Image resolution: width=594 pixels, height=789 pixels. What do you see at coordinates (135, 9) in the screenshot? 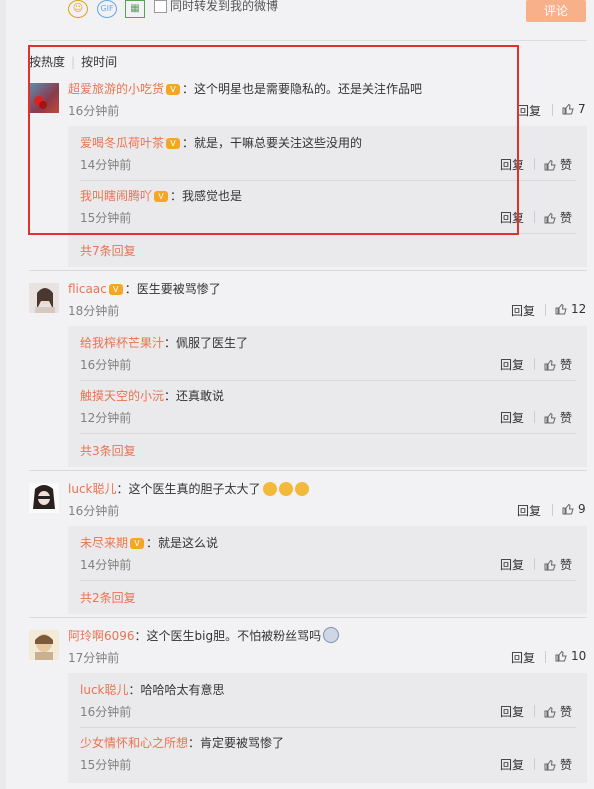
I see `image-icon: ▦` at bounding box center [135, 9].